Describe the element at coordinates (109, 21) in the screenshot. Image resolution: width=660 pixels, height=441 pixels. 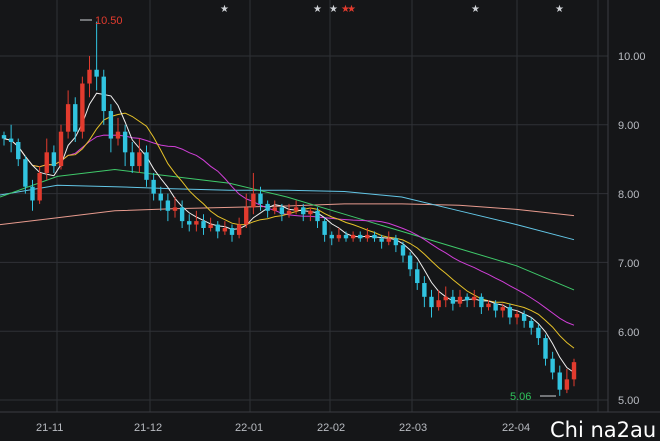
I see `high-price-annotation: 10.50` at that location.